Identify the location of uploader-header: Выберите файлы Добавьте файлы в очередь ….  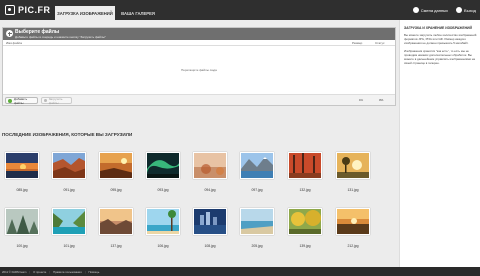
(199, 34).